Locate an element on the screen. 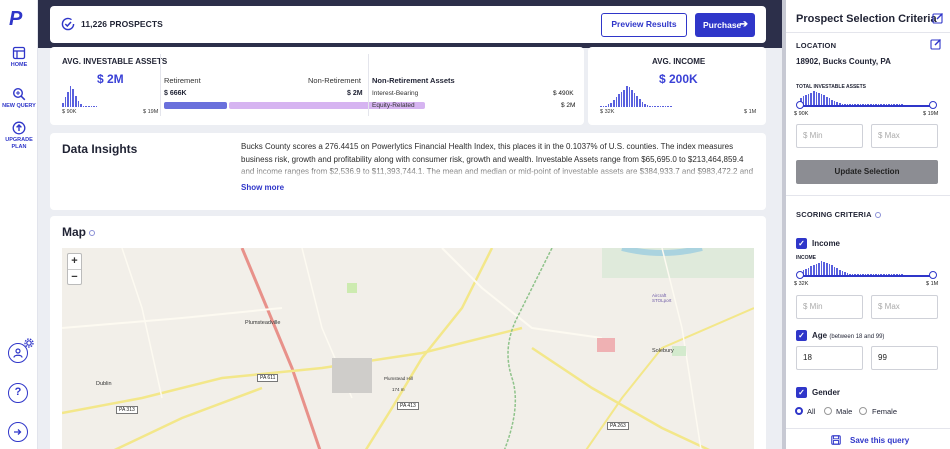 Image resolution: width=950 pixels, height=449 pixels. update-selection-button: Update Selection is located at coordinates (867, 172).